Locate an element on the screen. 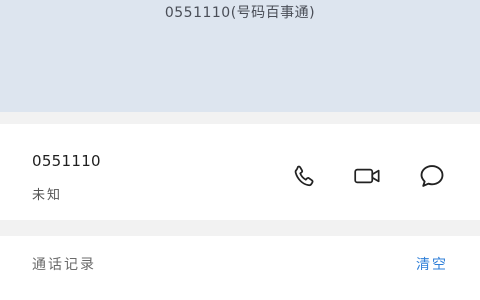 This screenshot has height=300, width=480. clear-history-button: 清空 is located at coordinates (432, 264).